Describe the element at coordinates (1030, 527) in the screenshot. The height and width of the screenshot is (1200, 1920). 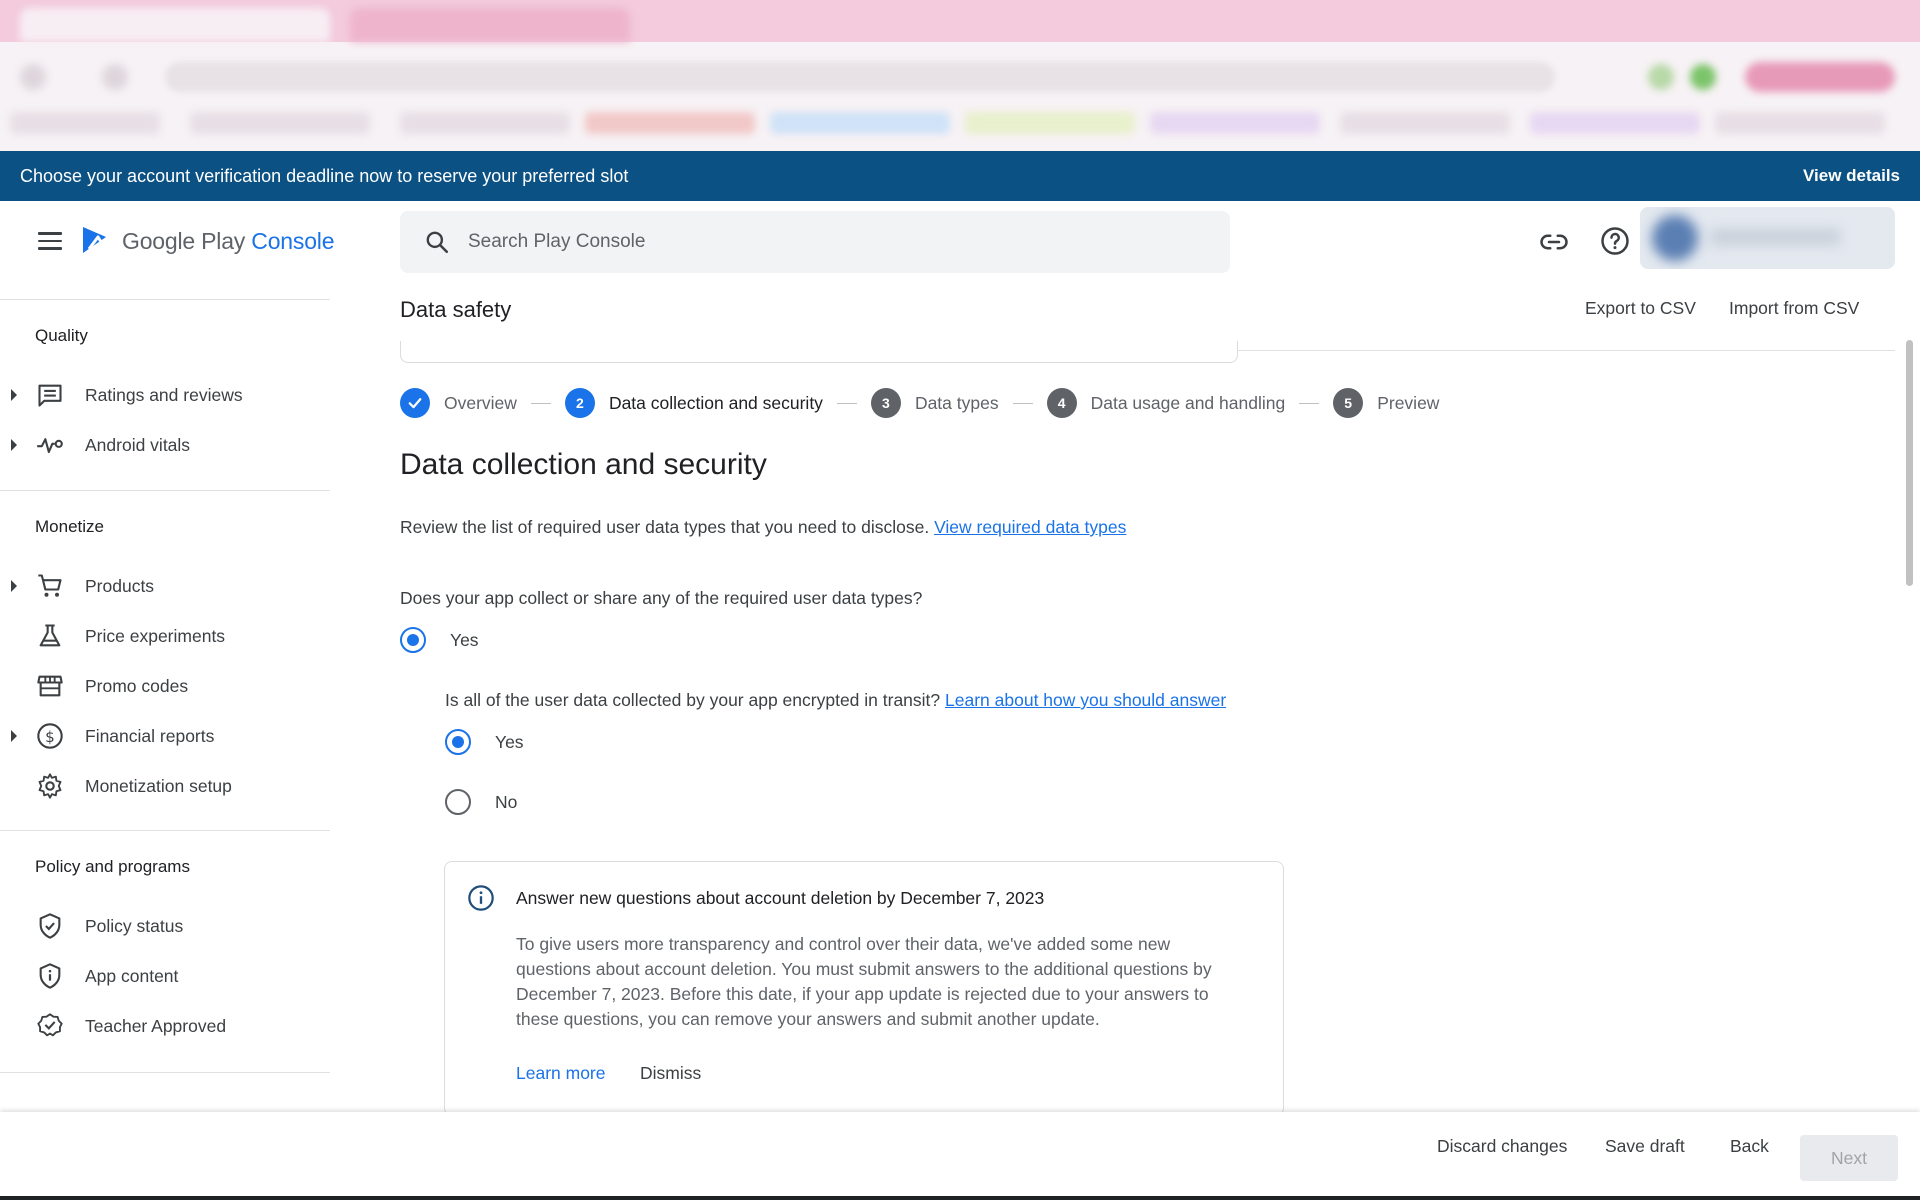
I see `view-required-data-types-link: View required data types` at that location.